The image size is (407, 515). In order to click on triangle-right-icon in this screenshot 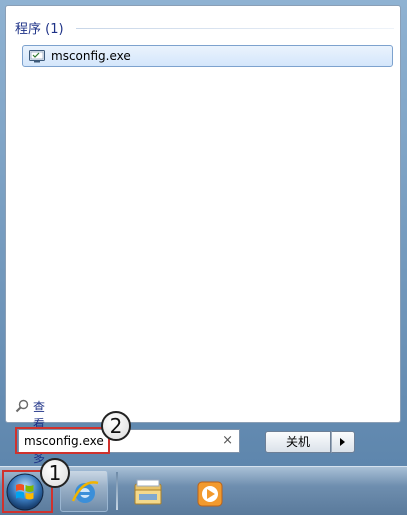, I will do `click(342, 442)`.